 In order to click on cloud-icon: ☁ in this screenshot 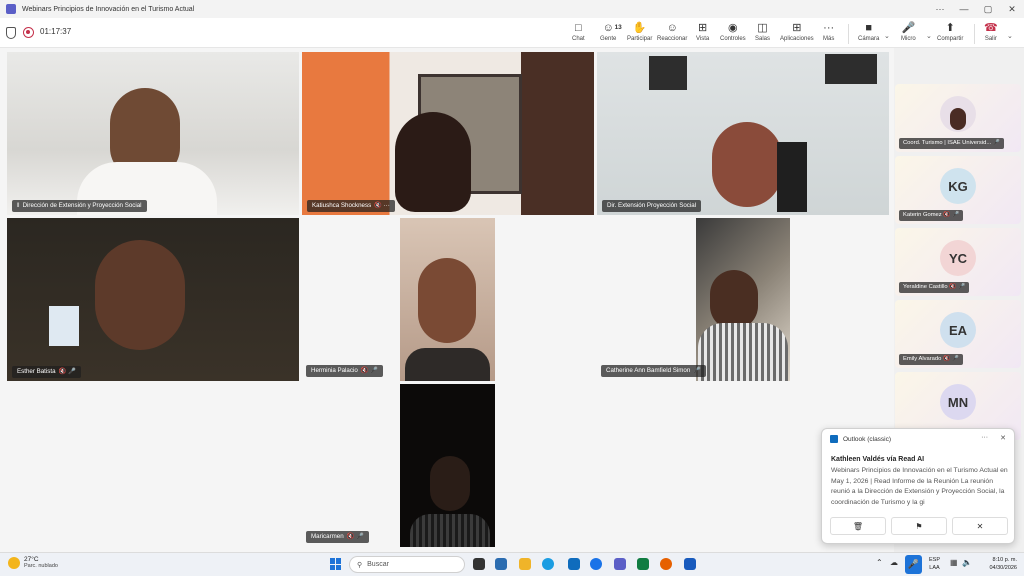, I will do `click(894, 562)`.